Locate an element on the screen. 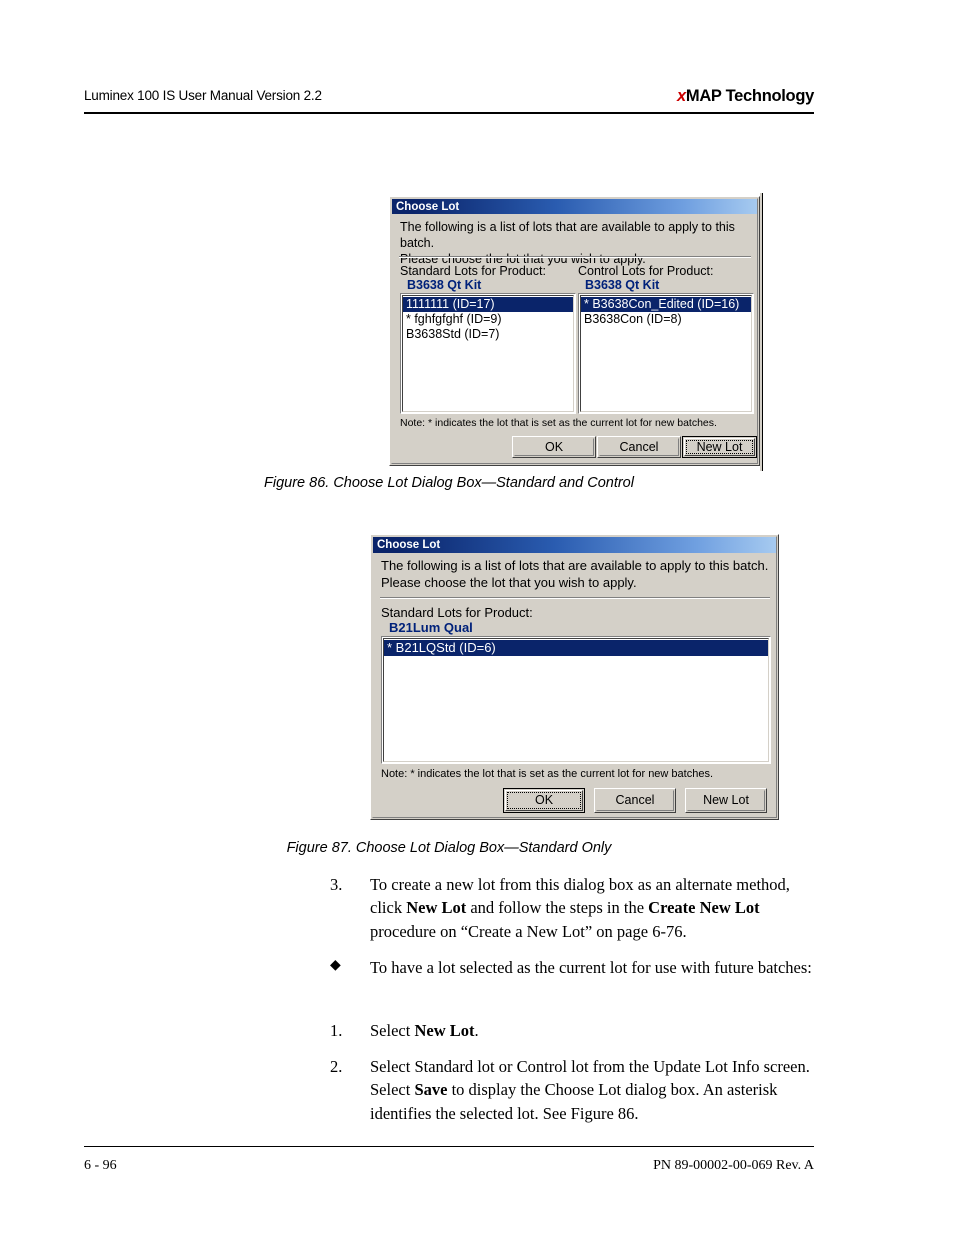 This screenshot has width=954, height=1235. standard-lots-product-name: B3638 Qt Kit is located at coordinates (444, 285).